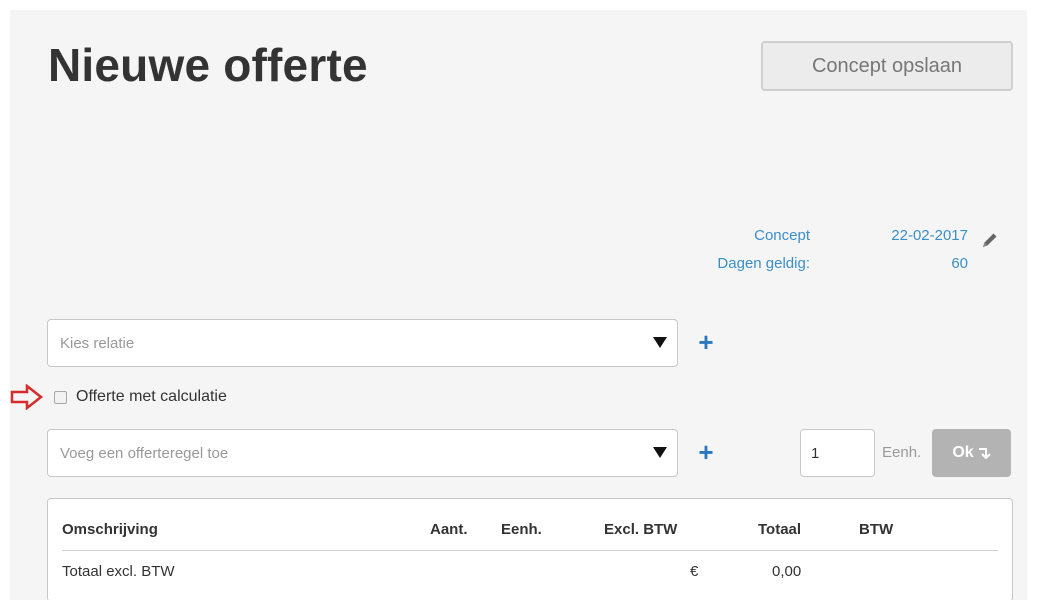 This screenshot has height=600, width=1037. Describe the element at coordinates (901, 452) in the screenshot. I see `unit-field: Eenh.` at that location.